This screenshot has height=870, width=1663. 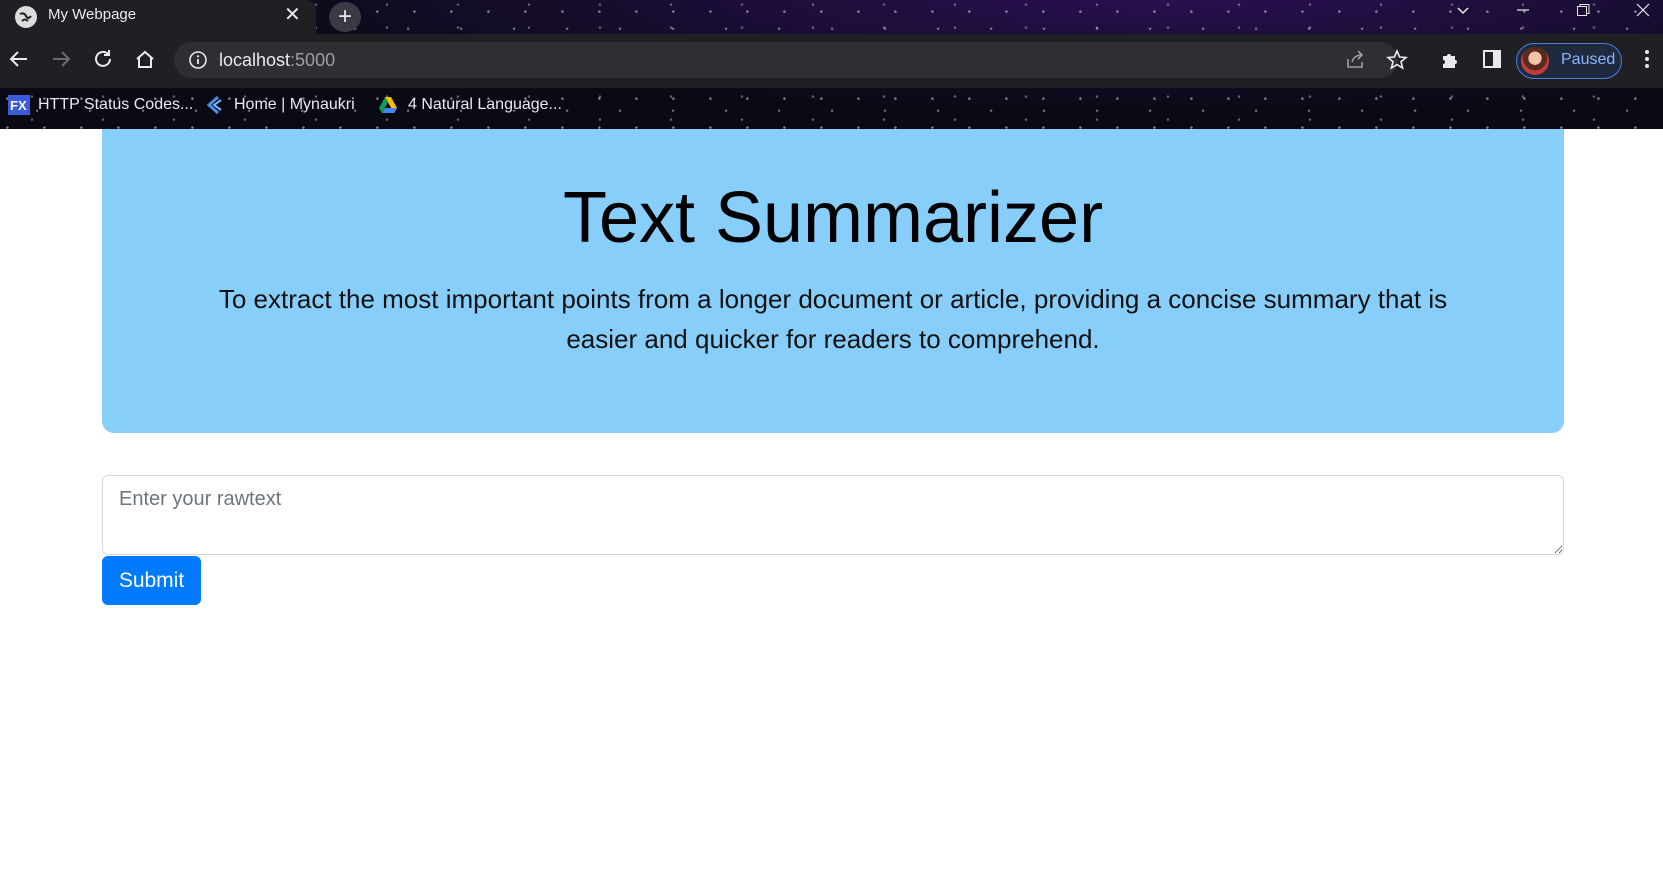 I want to click on browser-toolbar: localhost:5000 Paused, so click(x=831, y=61).